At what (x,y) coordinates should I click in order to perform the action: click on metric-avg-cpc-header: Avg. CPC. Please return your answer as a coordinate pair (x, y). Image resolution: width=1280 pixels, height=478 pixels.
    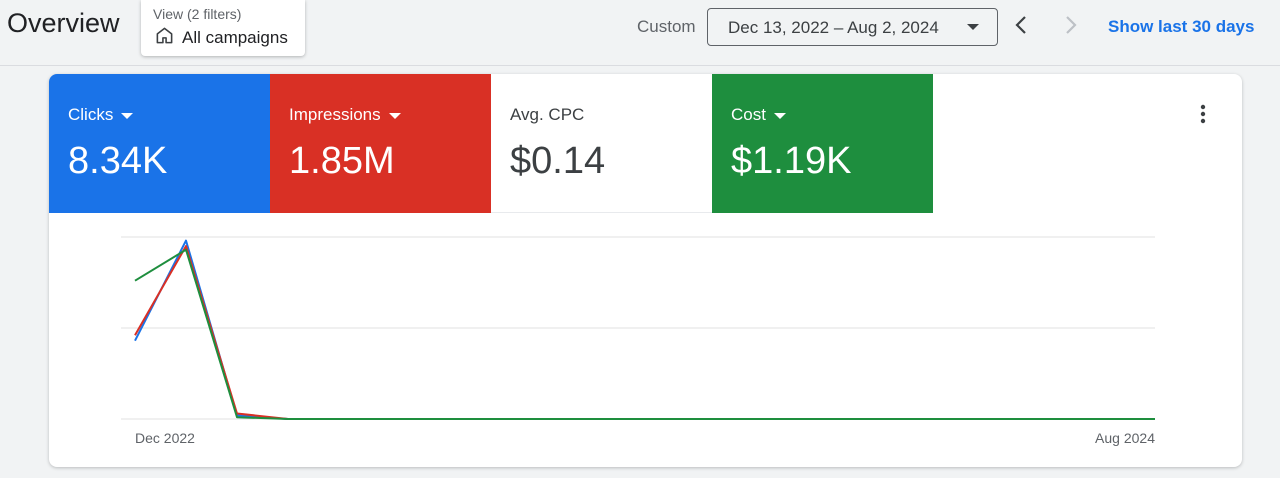
    Looking at the image, I should click on (547, 115).